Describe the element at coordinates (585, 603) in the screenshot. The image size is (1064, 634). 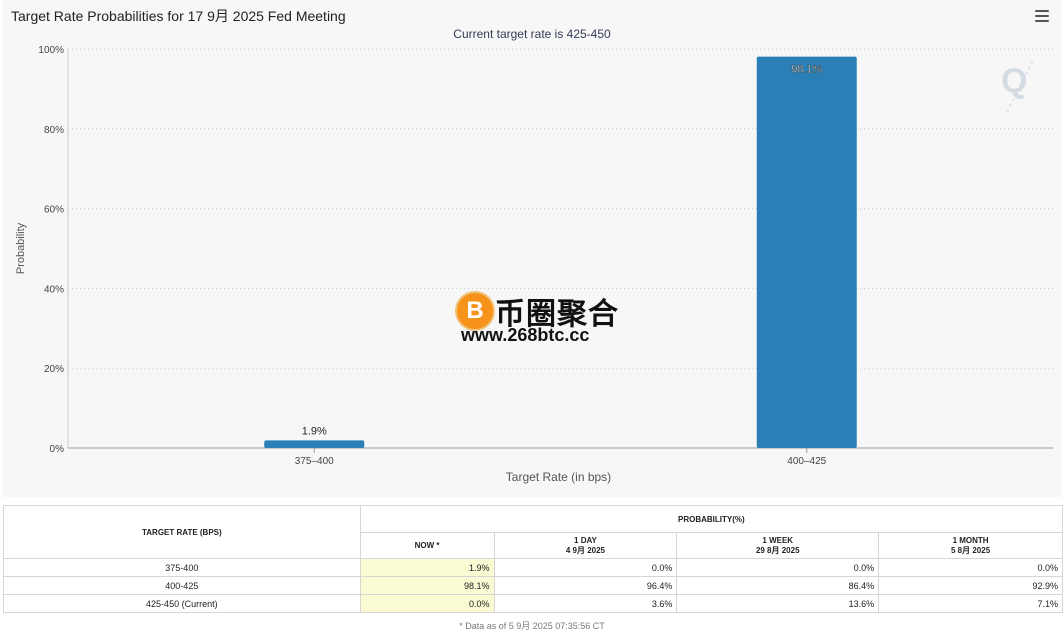
I see `row-1-day: 3.6%` at that location.